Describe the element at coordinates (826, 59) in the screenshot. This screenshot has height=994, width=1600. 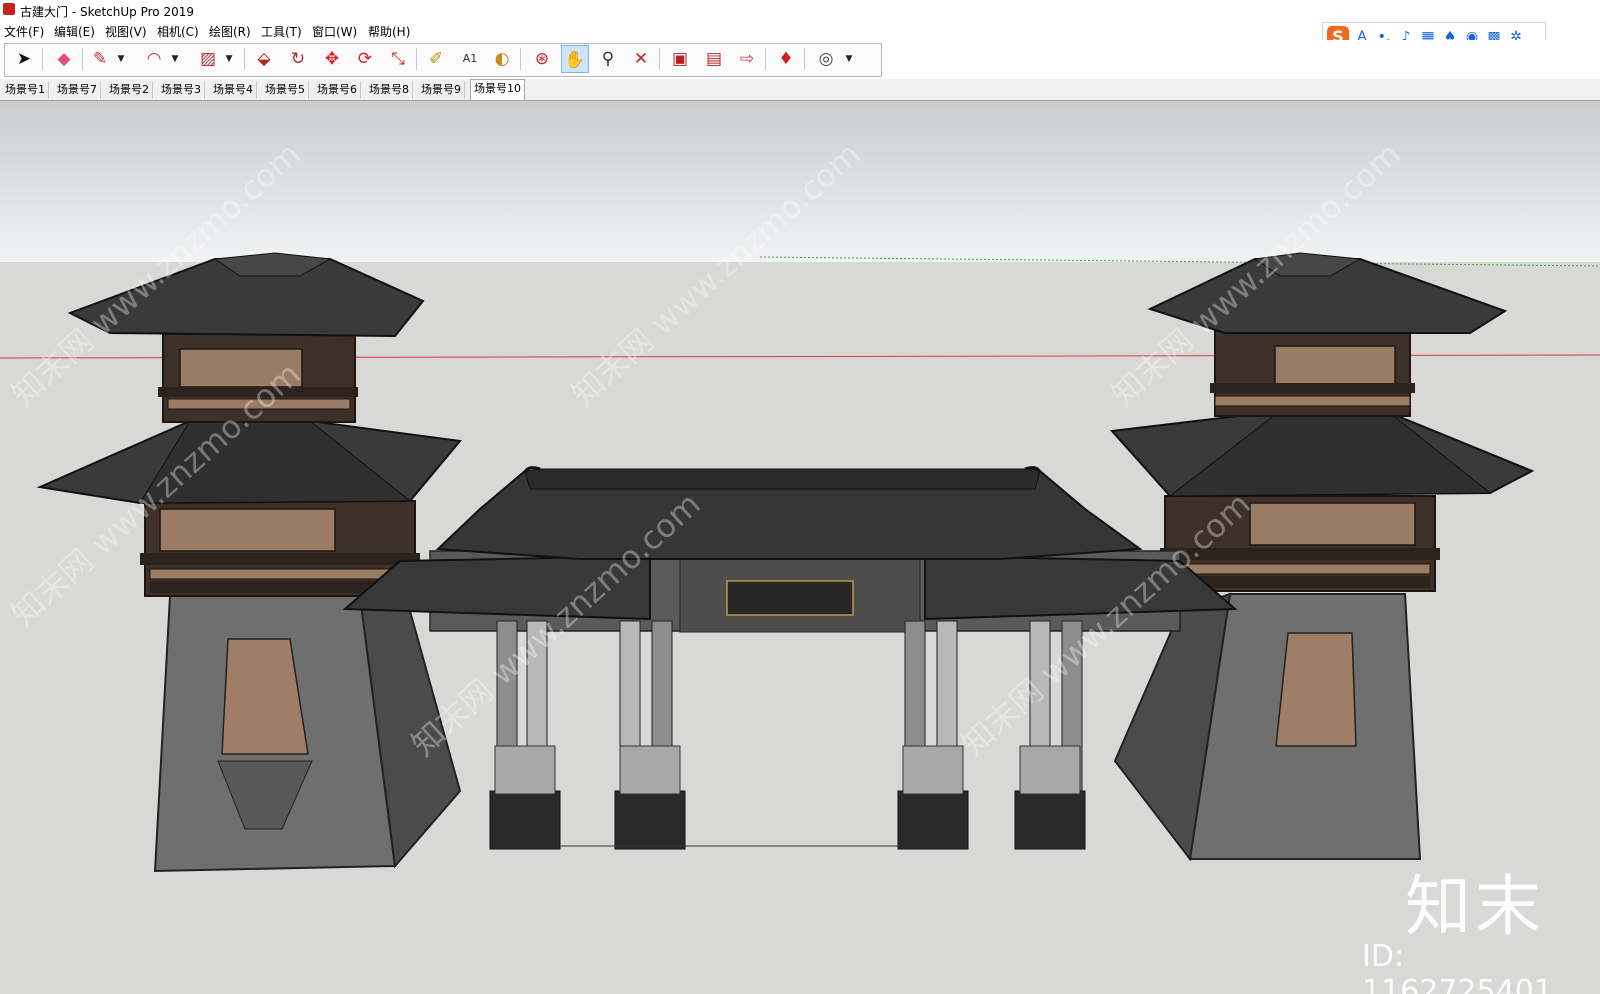
I see `account-icon: ◎` at that location.